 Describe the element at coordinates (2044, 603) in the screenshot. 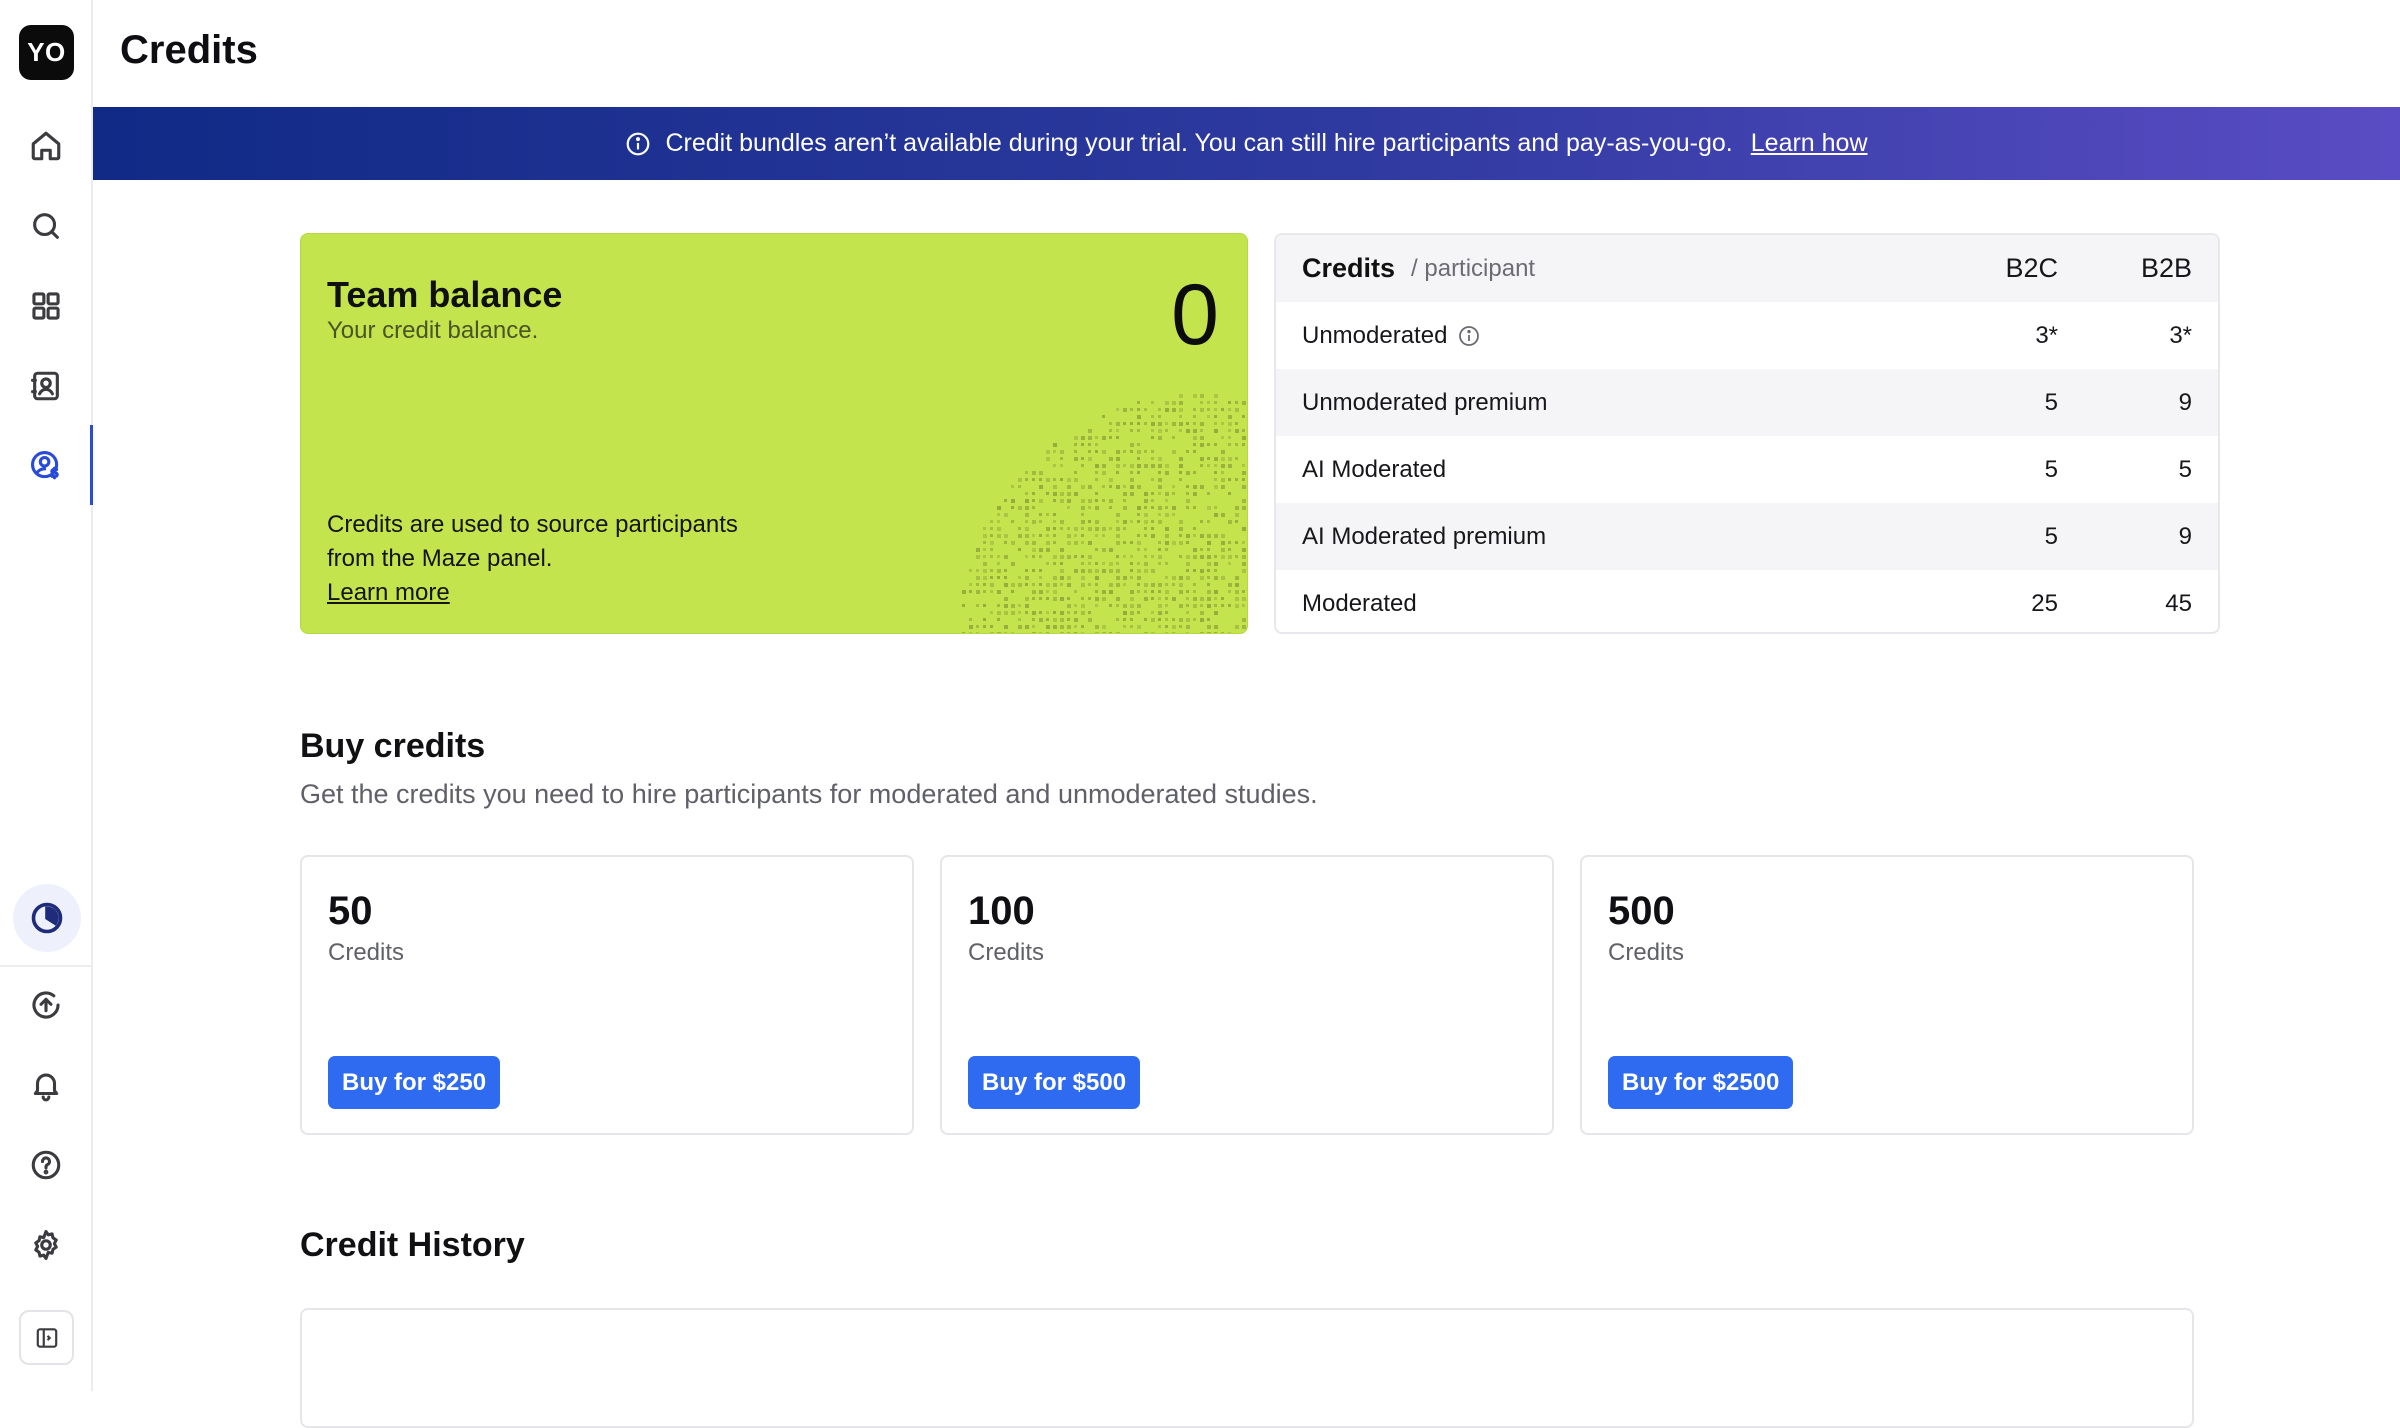

I see `row-b2c-value: 25` at that location.